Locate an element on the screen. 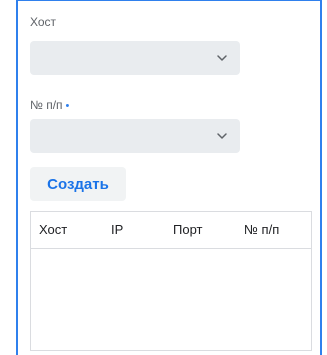 This screenshot has width=327, height=355. host-select is located at coordinates (135, 58).